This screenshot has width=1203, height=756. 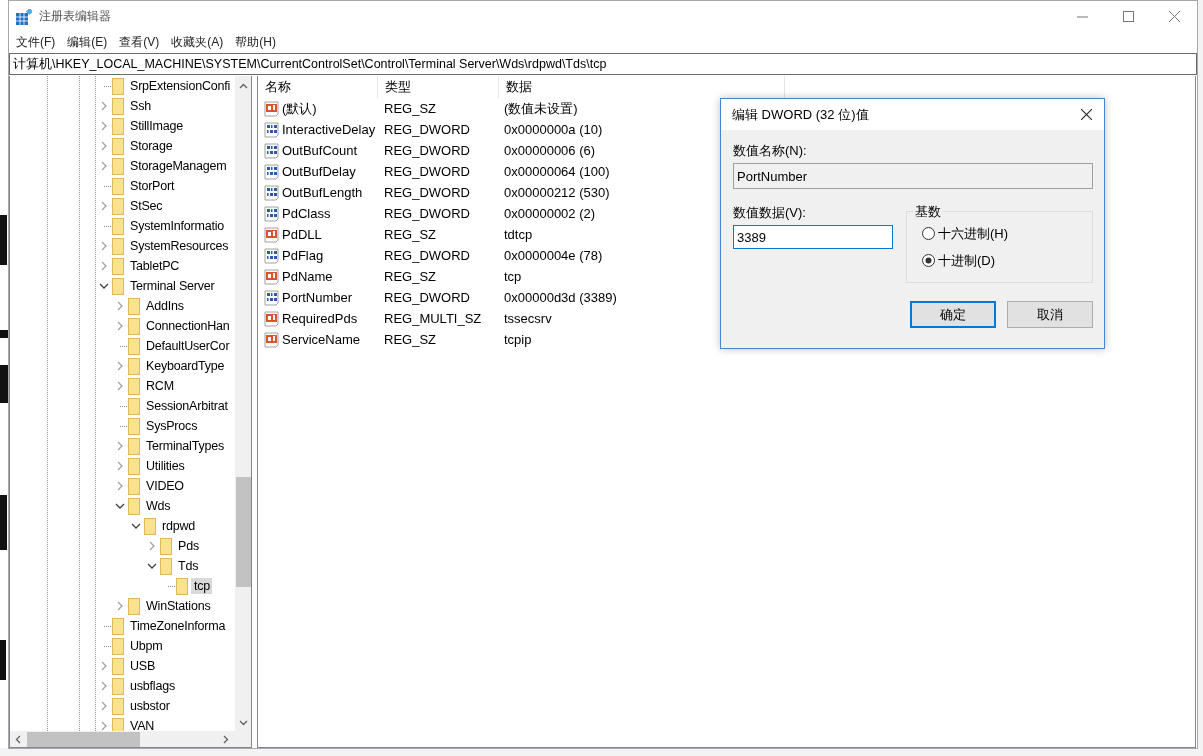 What do you see at coordinates (770, 213) in the screenshot?
I see `field-label: 数值数据(V):` at bounding box center [770, 213].